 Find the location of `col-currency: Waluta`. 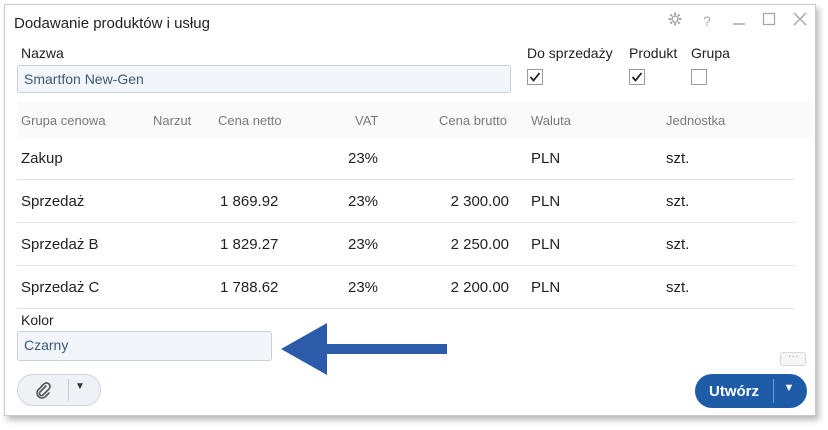

col-currency: Waluta is located at coordinates (551, 120).